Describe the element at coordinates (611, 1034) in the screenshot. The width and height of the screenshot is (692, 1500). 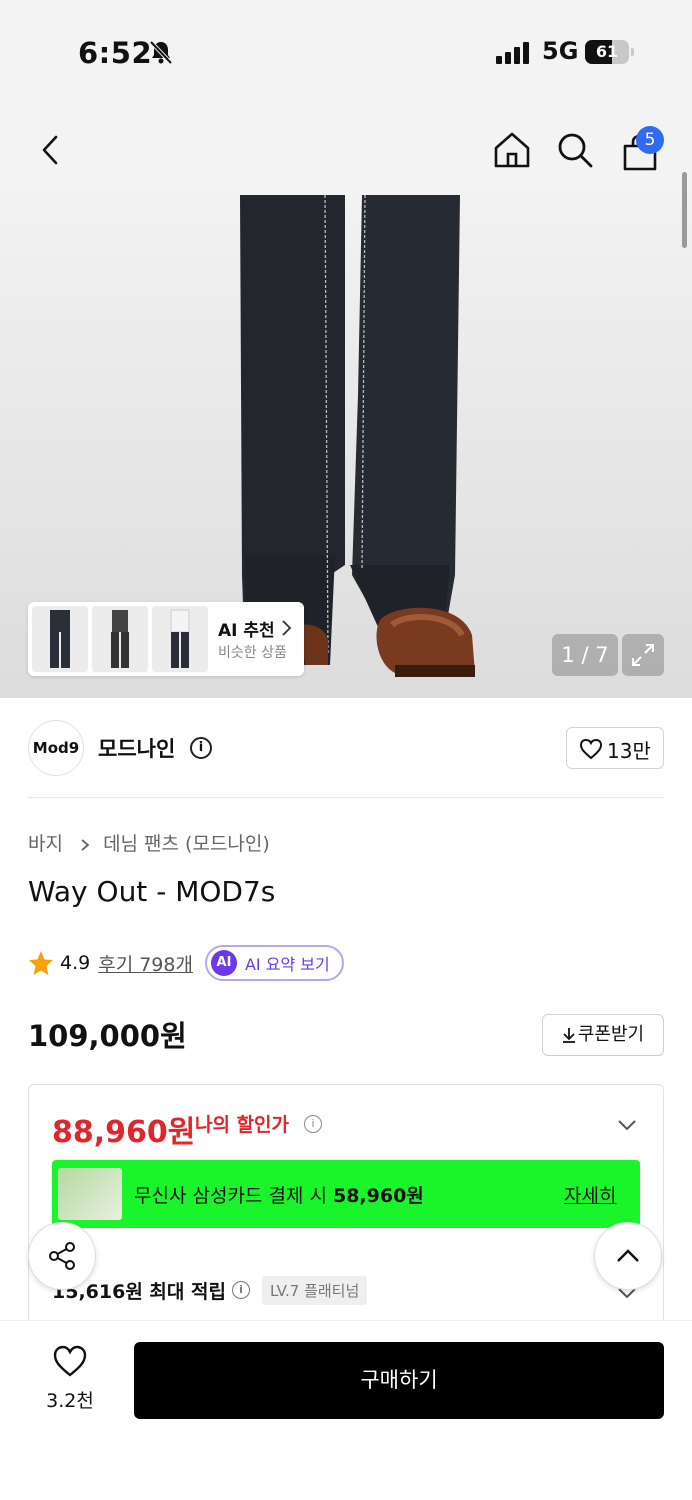
I see `coupon-label: 쿠폰받기` at that location.